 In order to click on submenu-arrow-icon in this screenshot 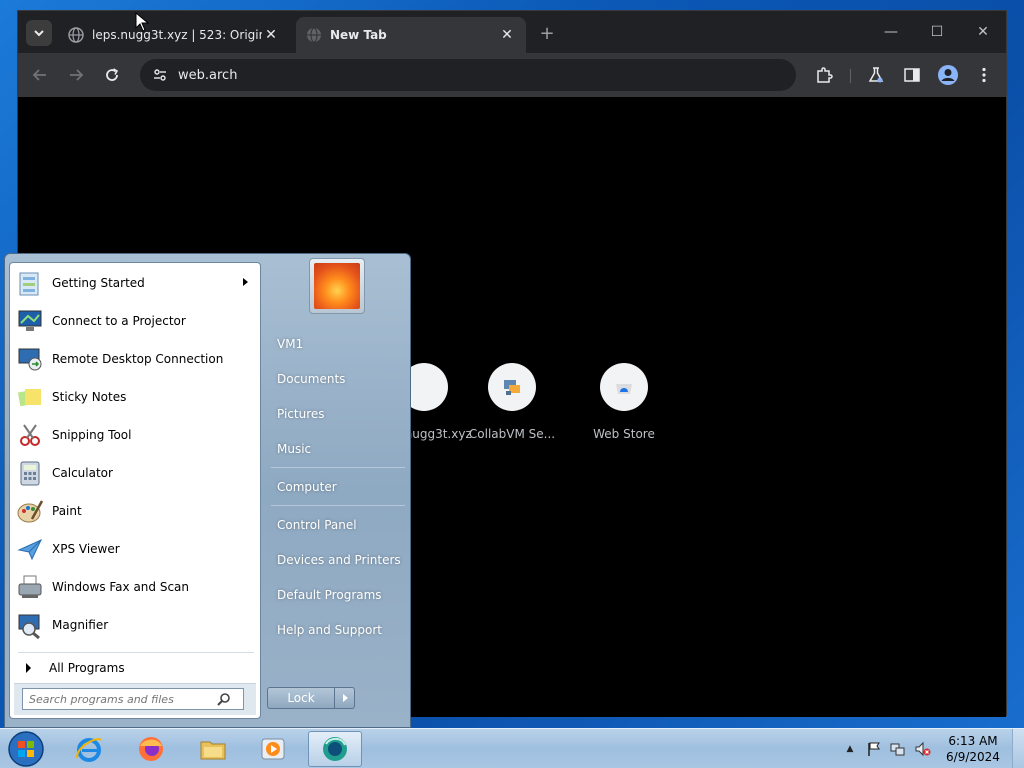, I will do `click(245, 282)`.